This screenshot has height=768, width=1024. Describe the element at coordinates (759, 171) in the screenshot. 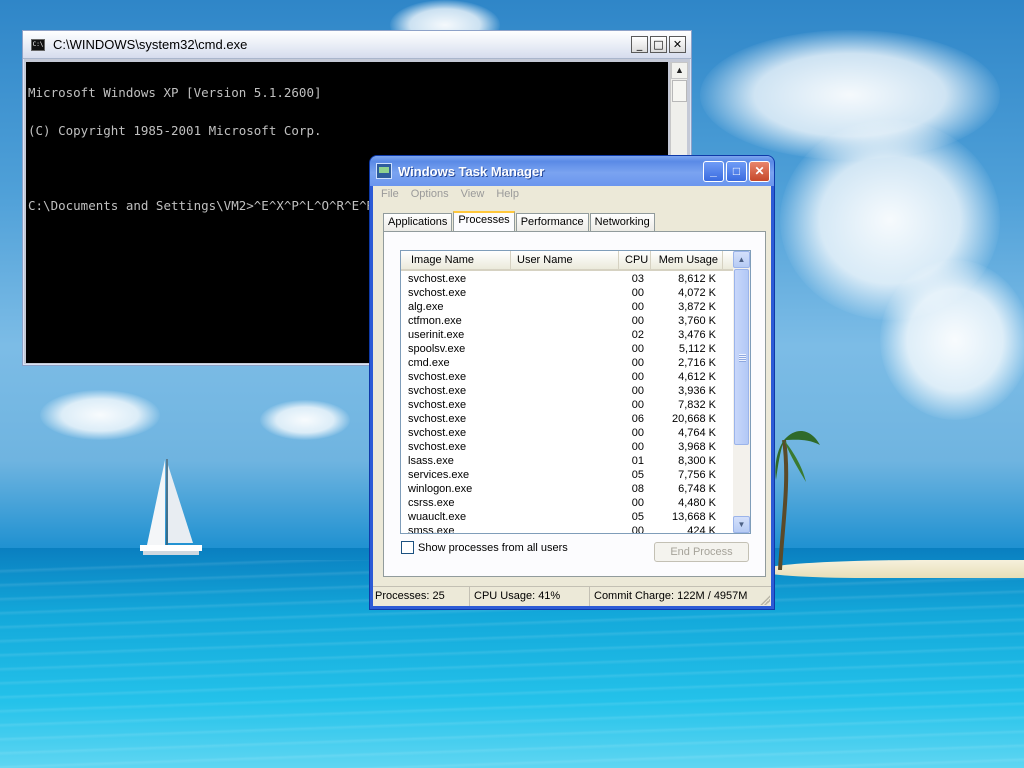

I see `tm-close-button: ✕` at that location.